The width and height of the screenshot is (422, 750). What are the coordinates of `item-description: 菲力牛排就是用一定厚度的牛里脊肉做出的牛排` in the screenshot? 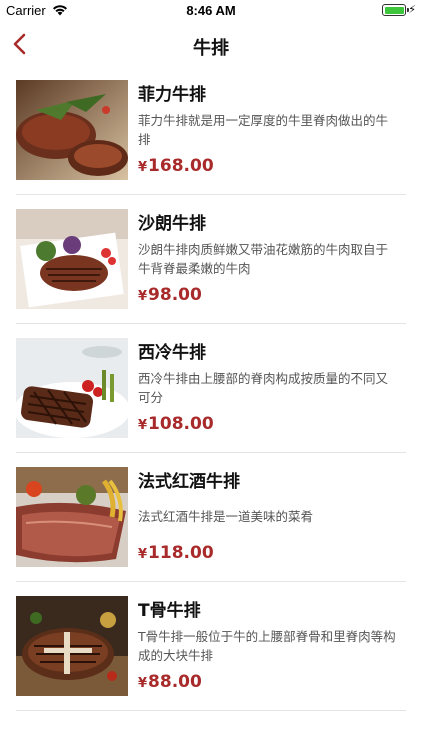 It's located at (263, 130).